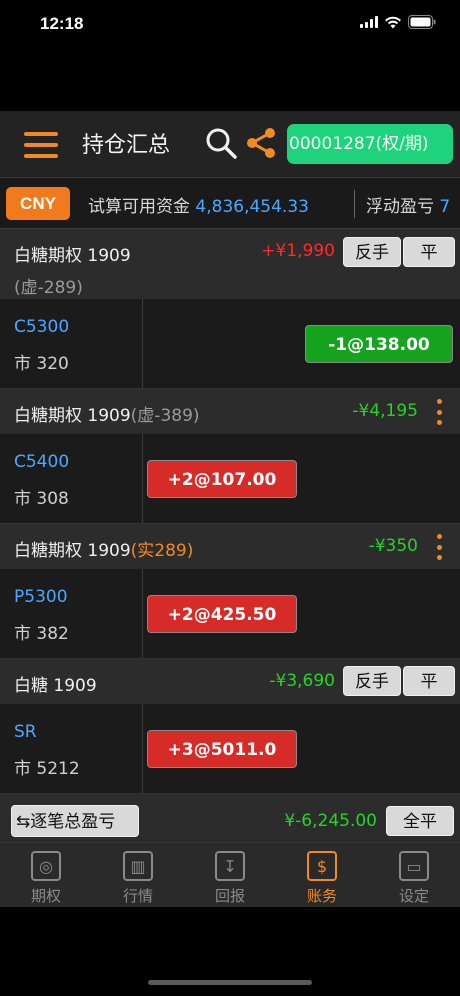  I want to click on report-icon: ↧, so click(230, 866).